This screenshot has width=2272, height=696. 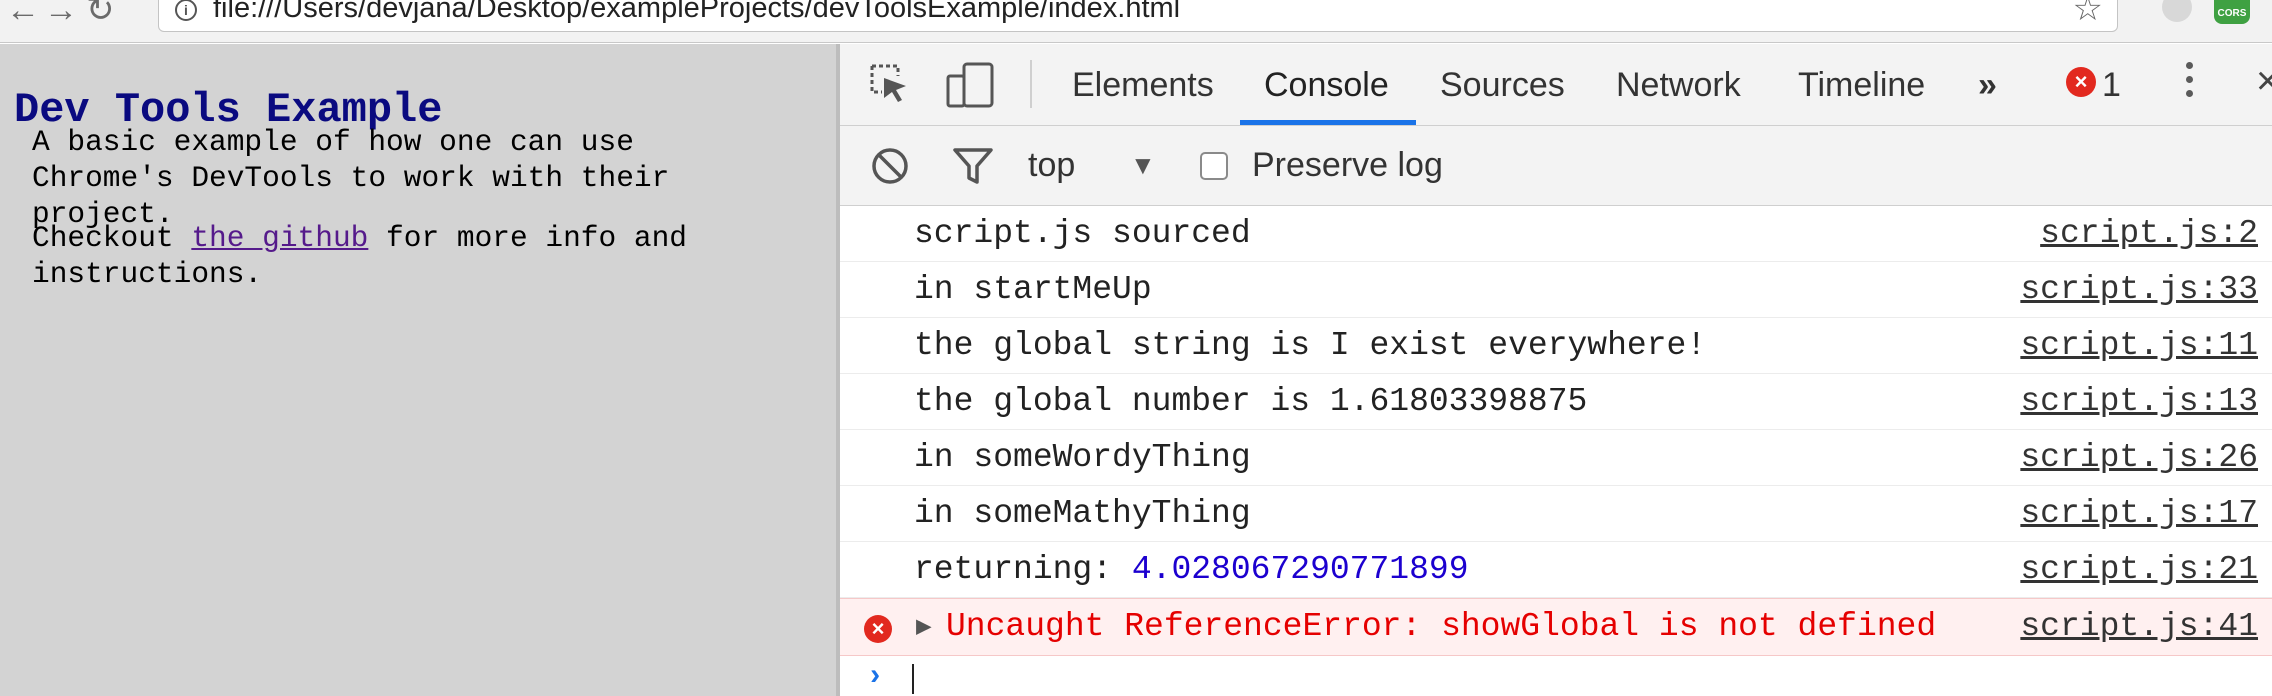 I want to click on message-text: the global number is 1.61803398875, so click(x=1251, y=401).